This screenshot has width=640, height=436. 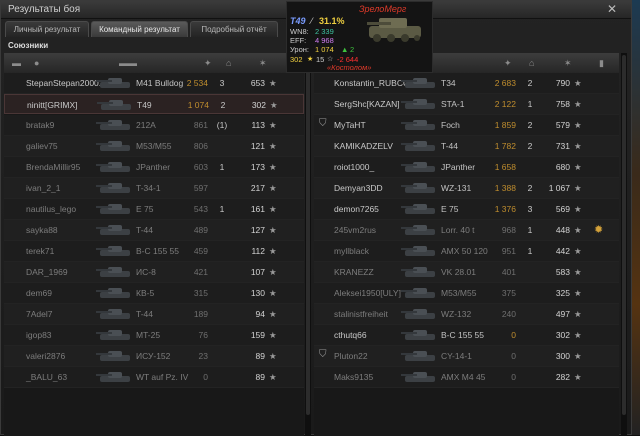 What do you see at coordinates (508, 251) in the screenshot?
I see `damage-value: 951` at bounding box center [508, 251].